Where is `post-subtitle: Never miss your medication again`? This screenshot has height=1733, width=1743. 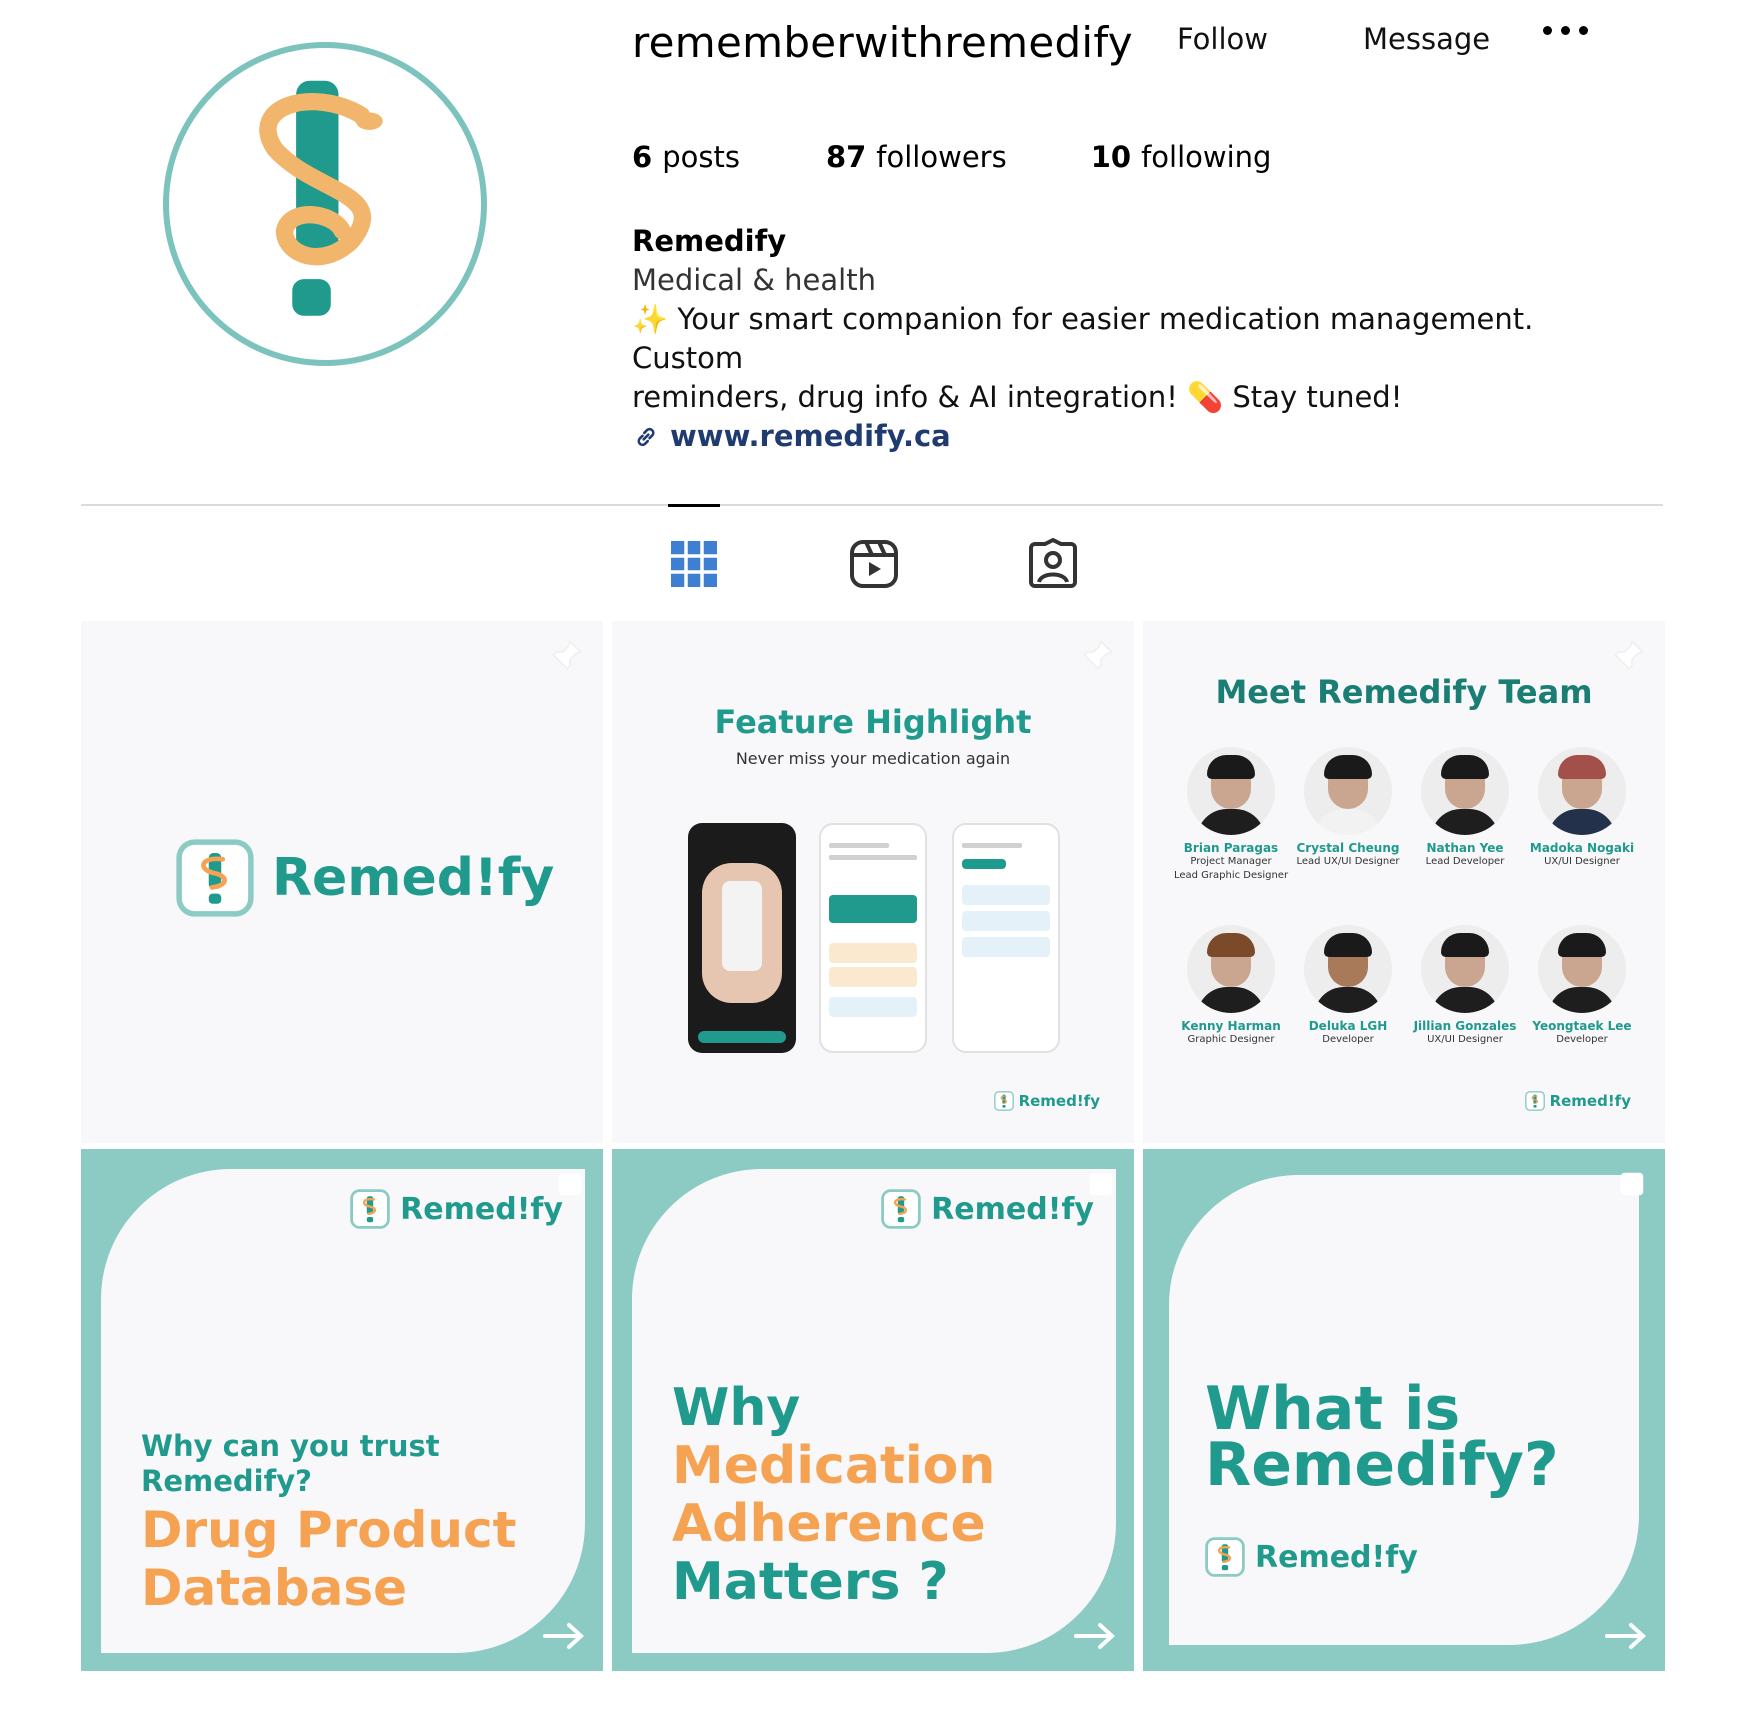
post-subtitle: Never miss your medication again is located at coordinates (873, 758).